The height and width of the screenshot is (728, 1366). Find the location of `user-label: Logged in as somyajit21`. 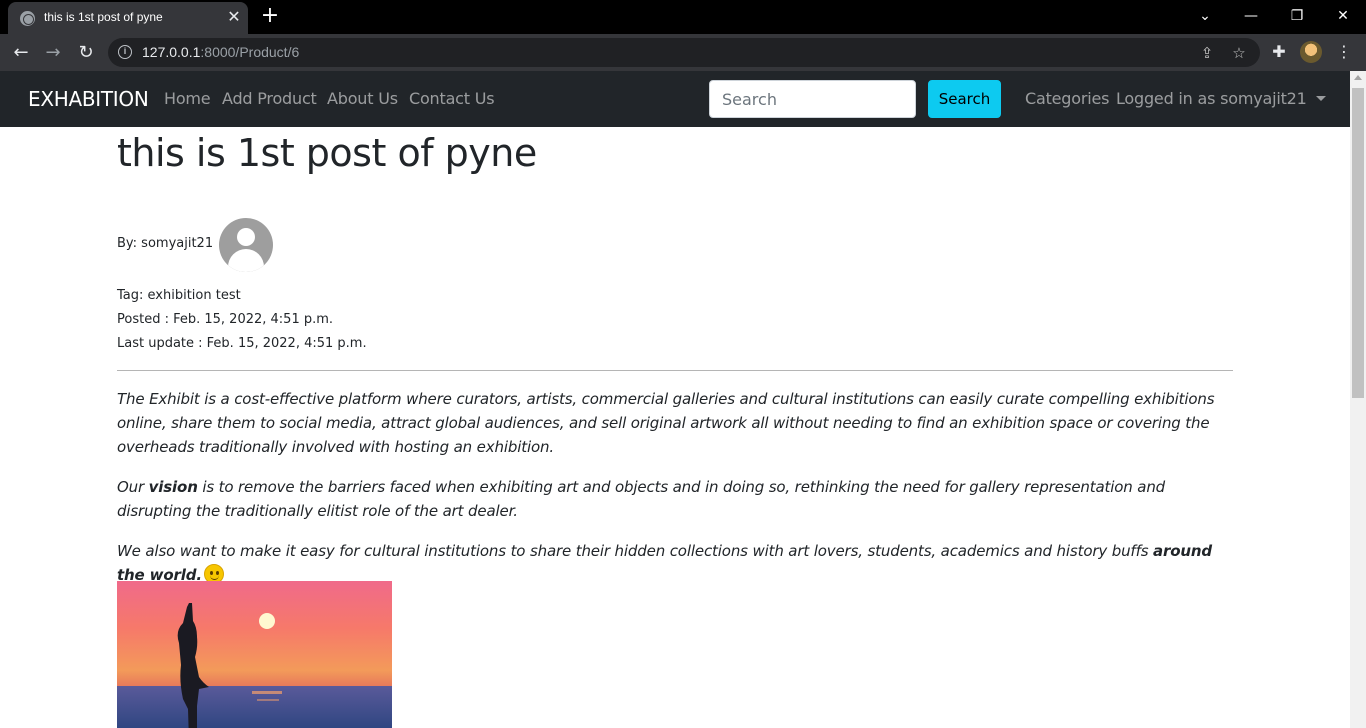

user-label: Logged in as somyajit21 is located at coordinates (1211, 98).